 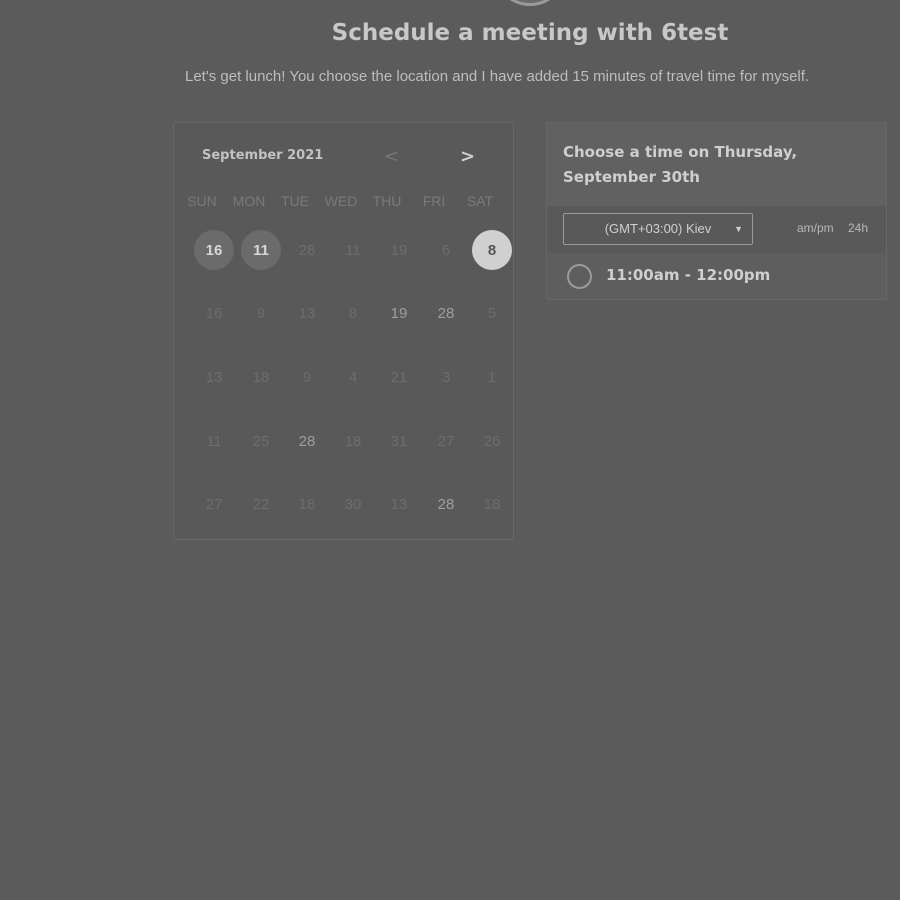 What do you see at coordinates (688, 275) in the screenshot?
I see `time-slot-label: 11:00am - 12:00pm` at bounding box center [688, 275].